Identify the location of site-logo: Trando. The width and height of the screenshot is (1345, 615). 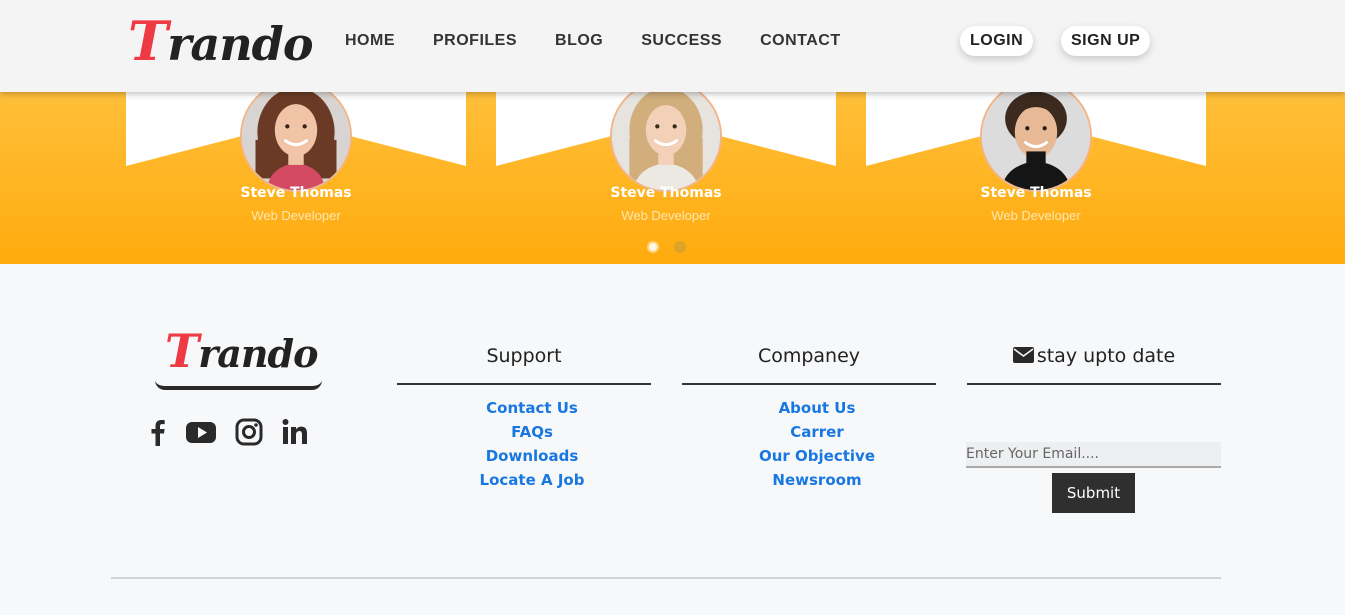
(221, 41).